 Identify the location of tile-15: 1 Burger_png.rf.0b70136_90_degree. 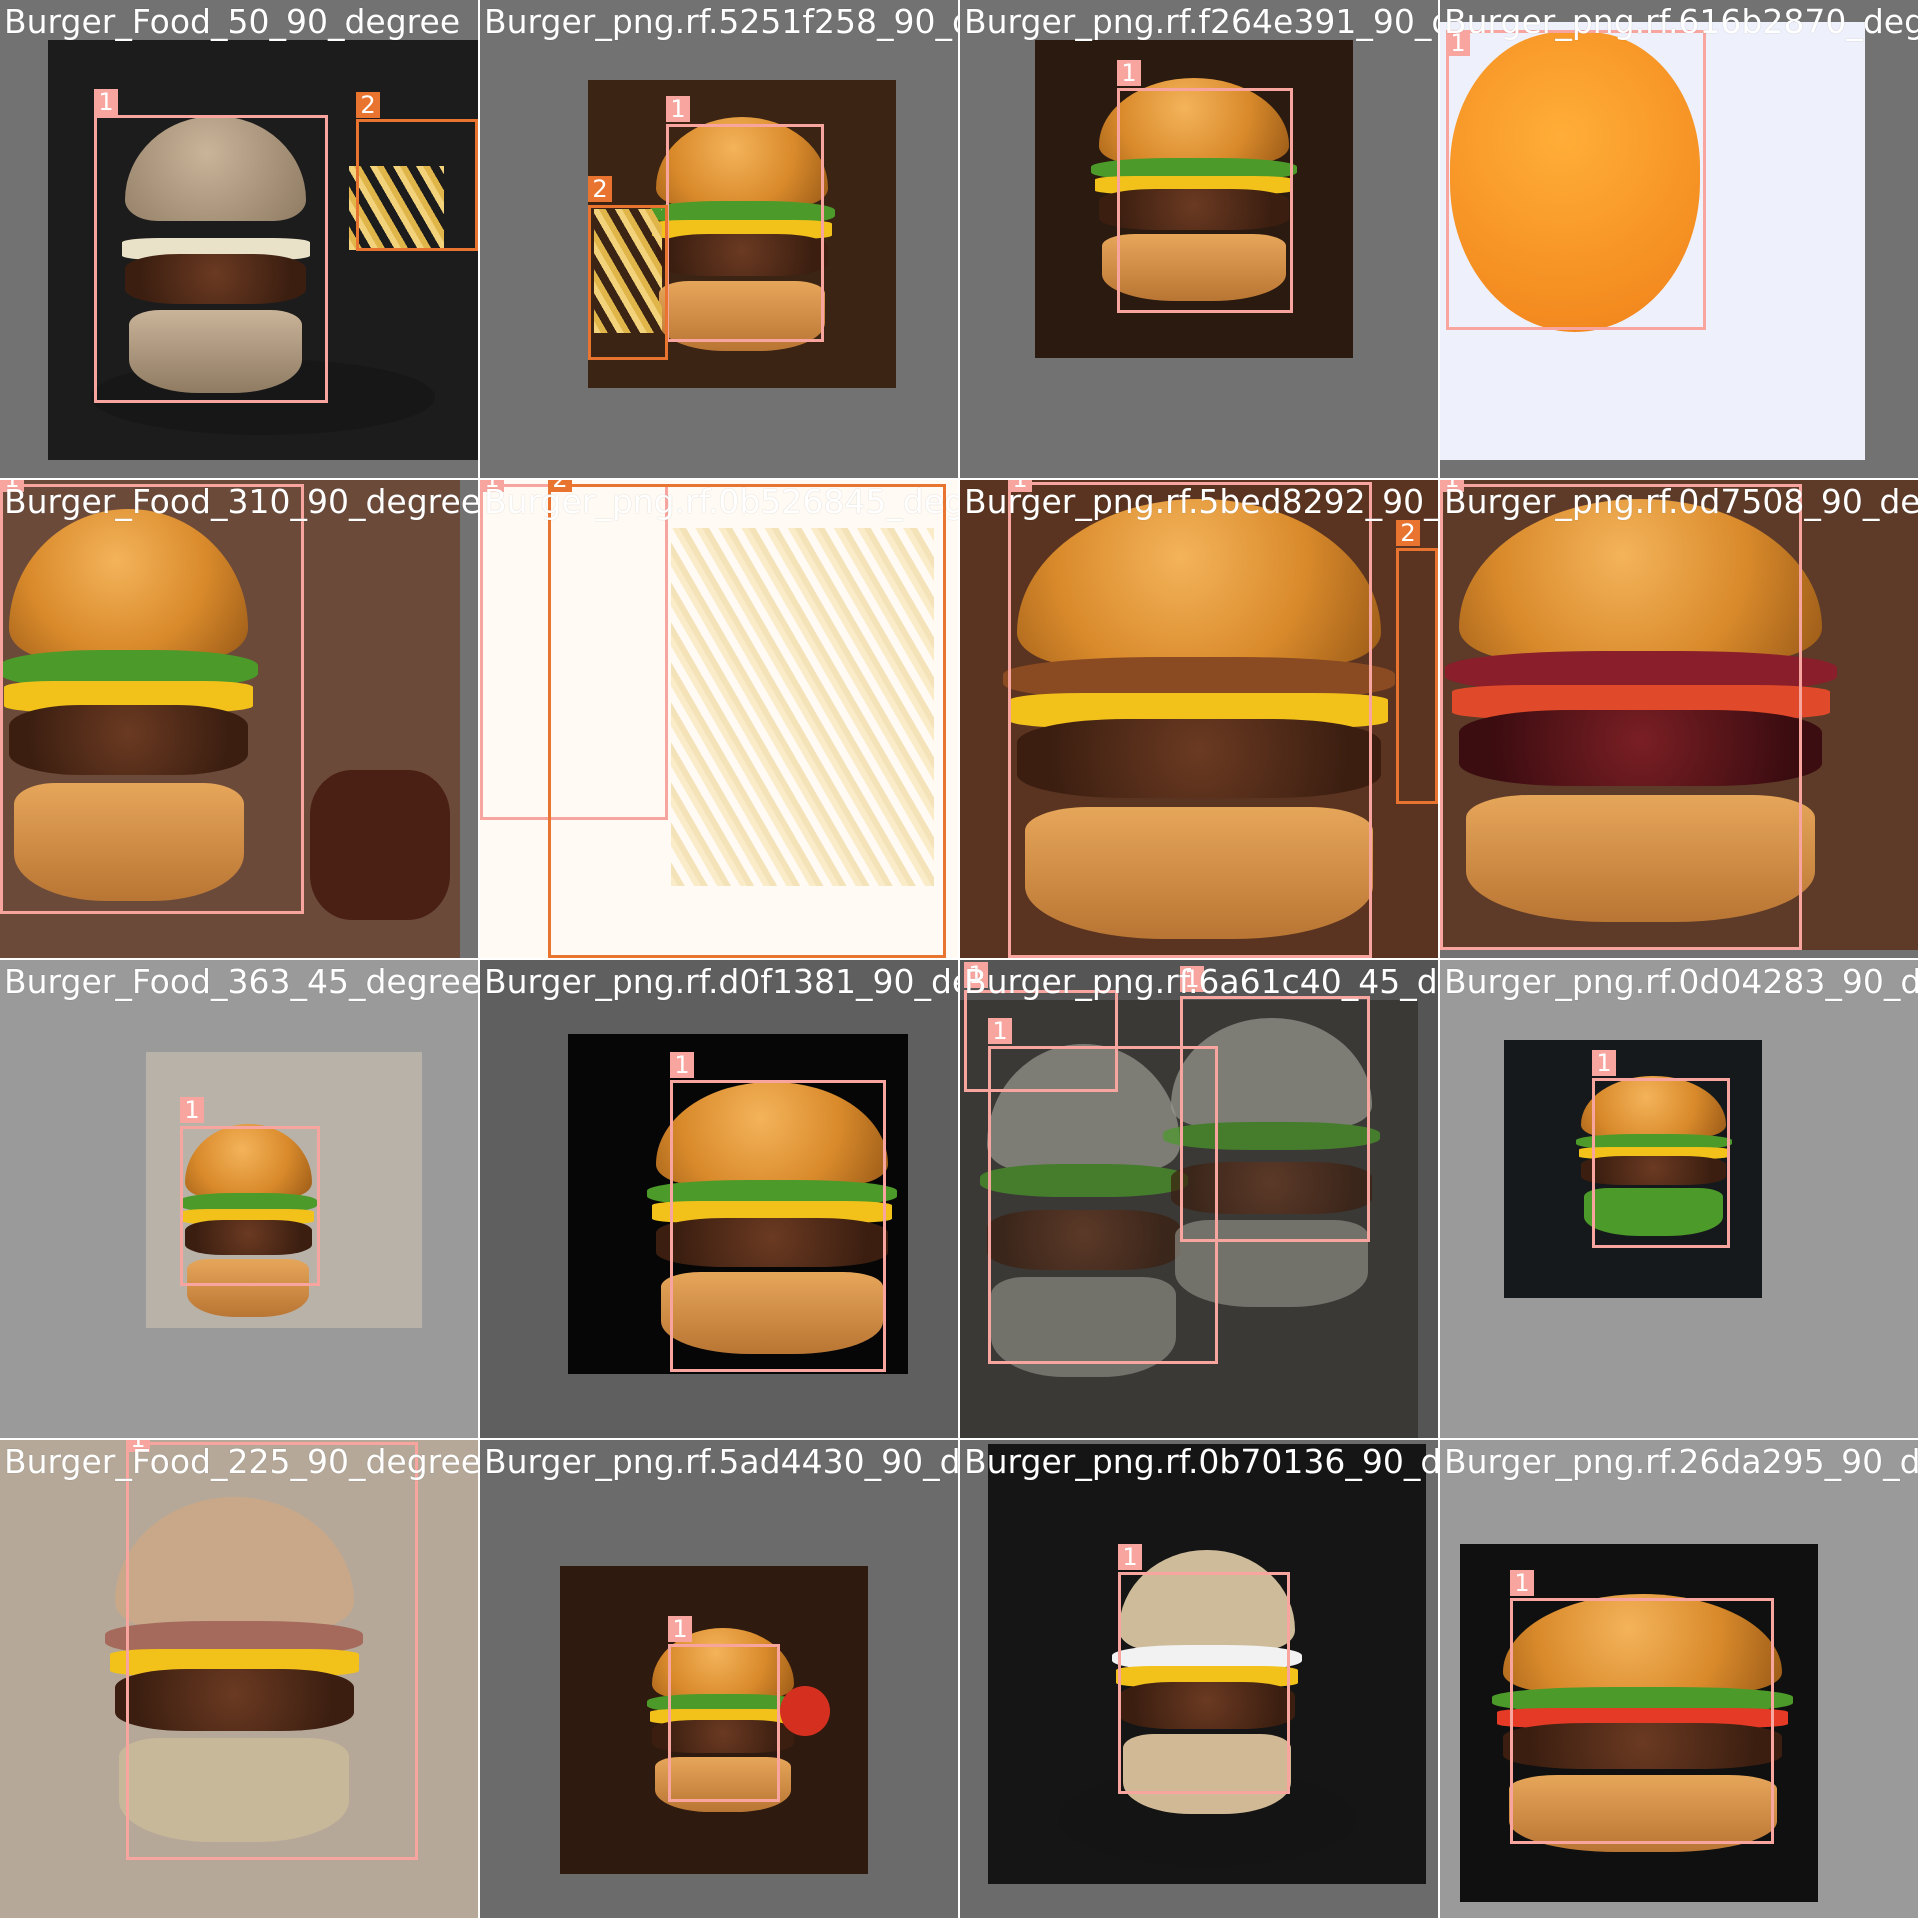
(1199, 1679).